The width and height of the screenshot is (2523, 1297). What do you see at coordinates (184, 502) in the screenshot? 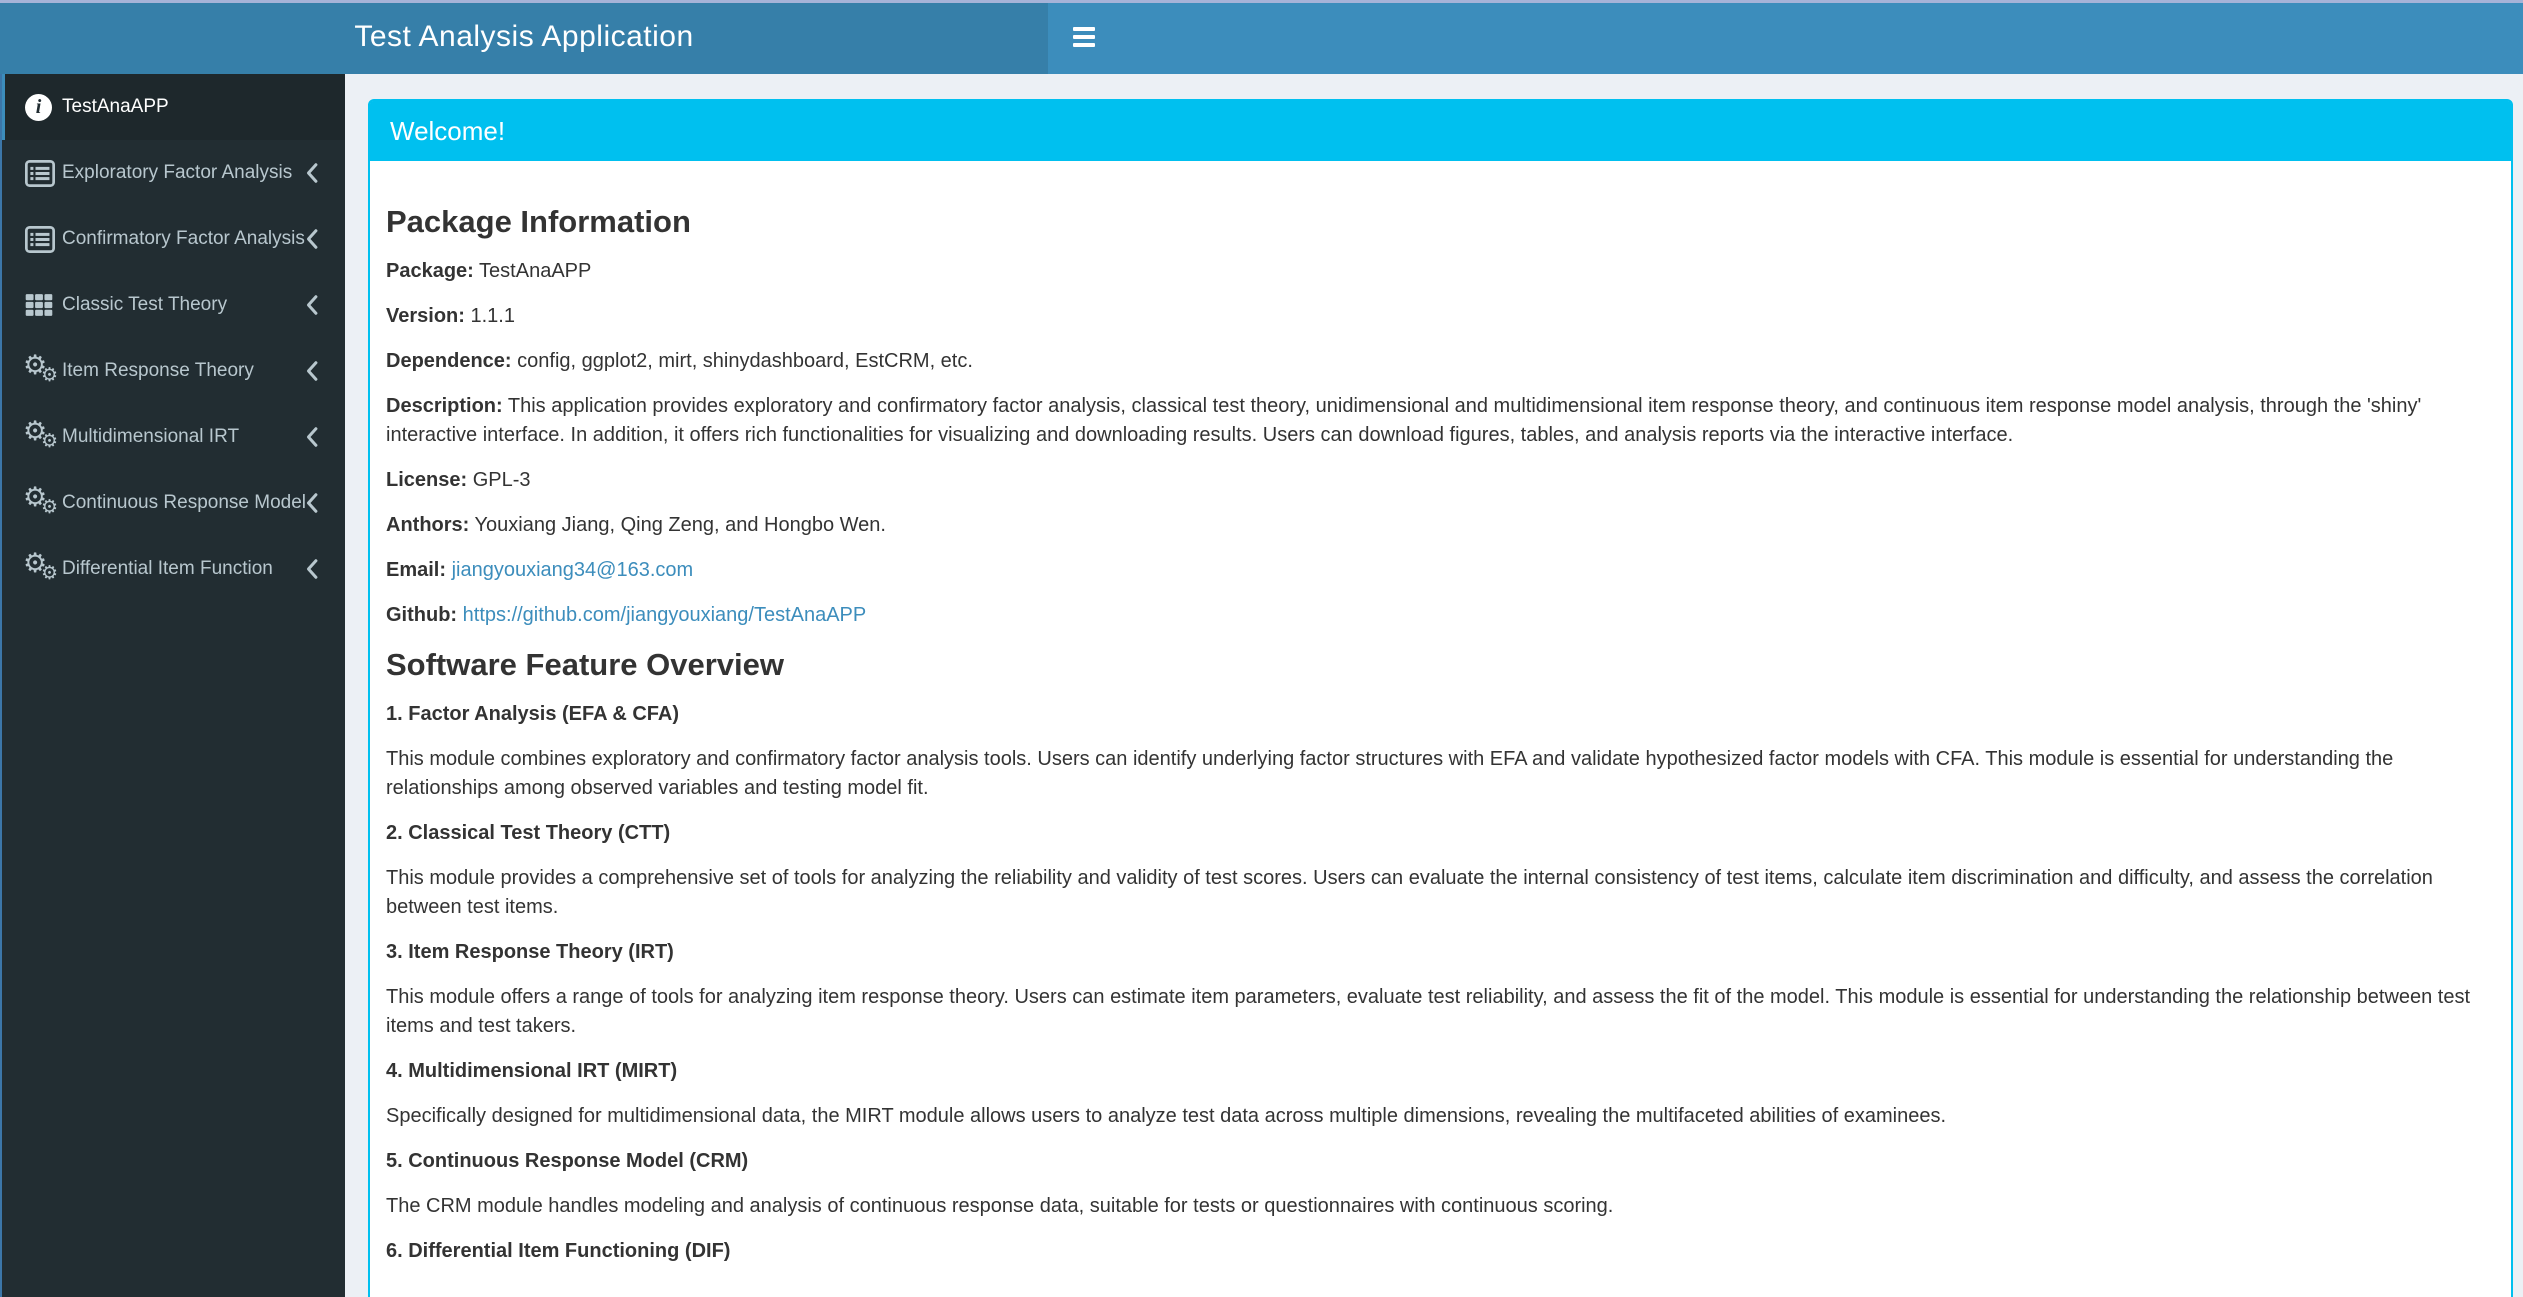
I see `sidebar-item-label: Continuous Response Model` at bounding box center [184, 502].